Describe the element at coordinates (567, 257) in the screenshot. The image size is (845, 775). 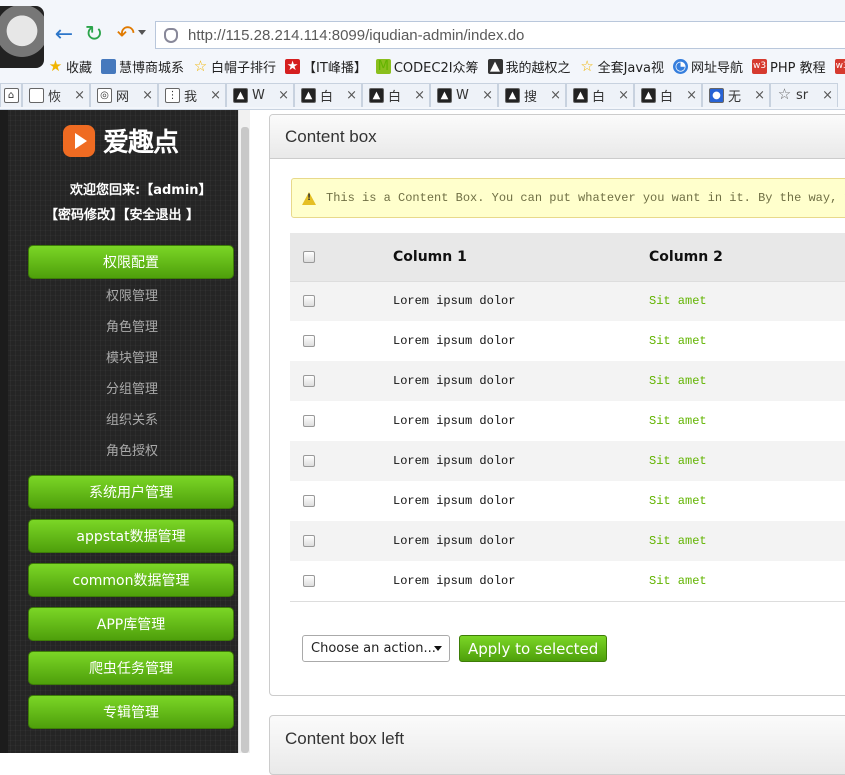
I see `table-header-row: Column 1 Column 2` at that location.